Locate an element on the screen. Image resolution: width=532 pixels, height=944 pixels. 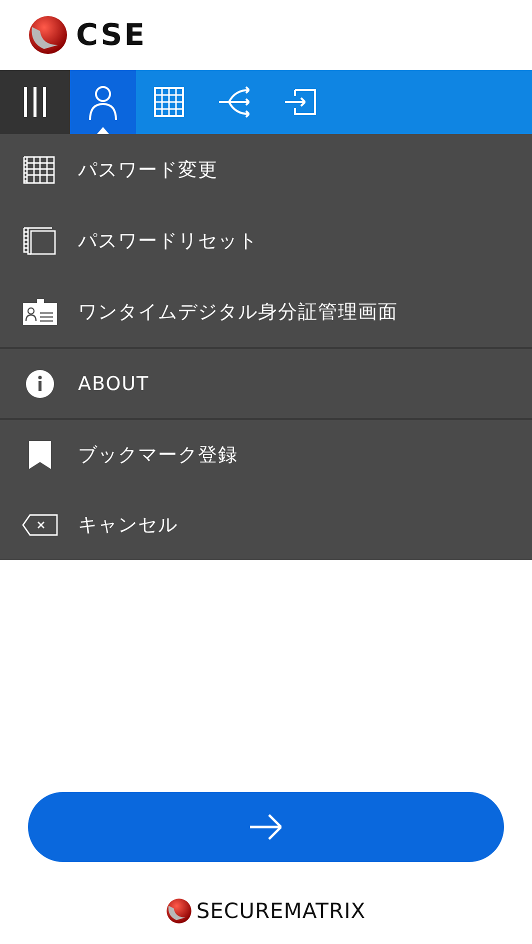
menu-item: キャンセル is located at coordinates (266, 524).